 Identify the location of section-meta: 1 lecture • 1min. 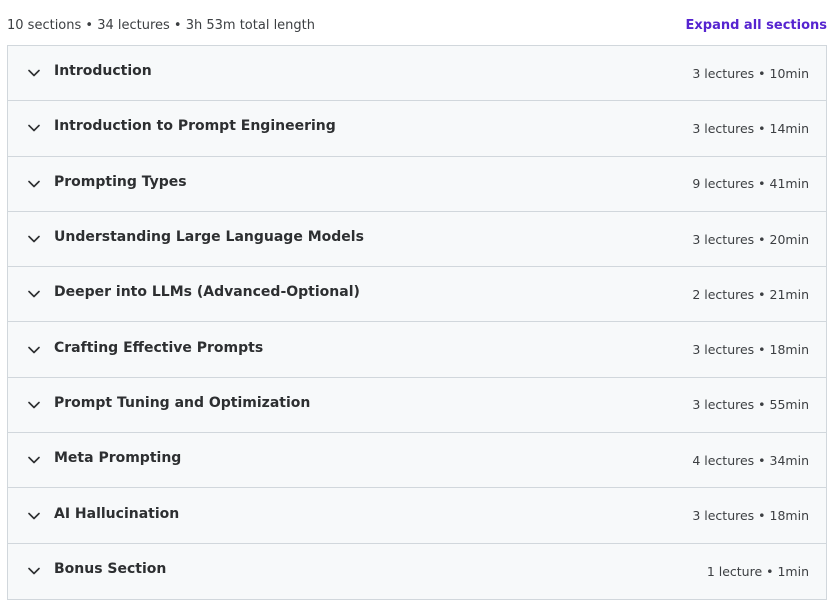
(757, 571).